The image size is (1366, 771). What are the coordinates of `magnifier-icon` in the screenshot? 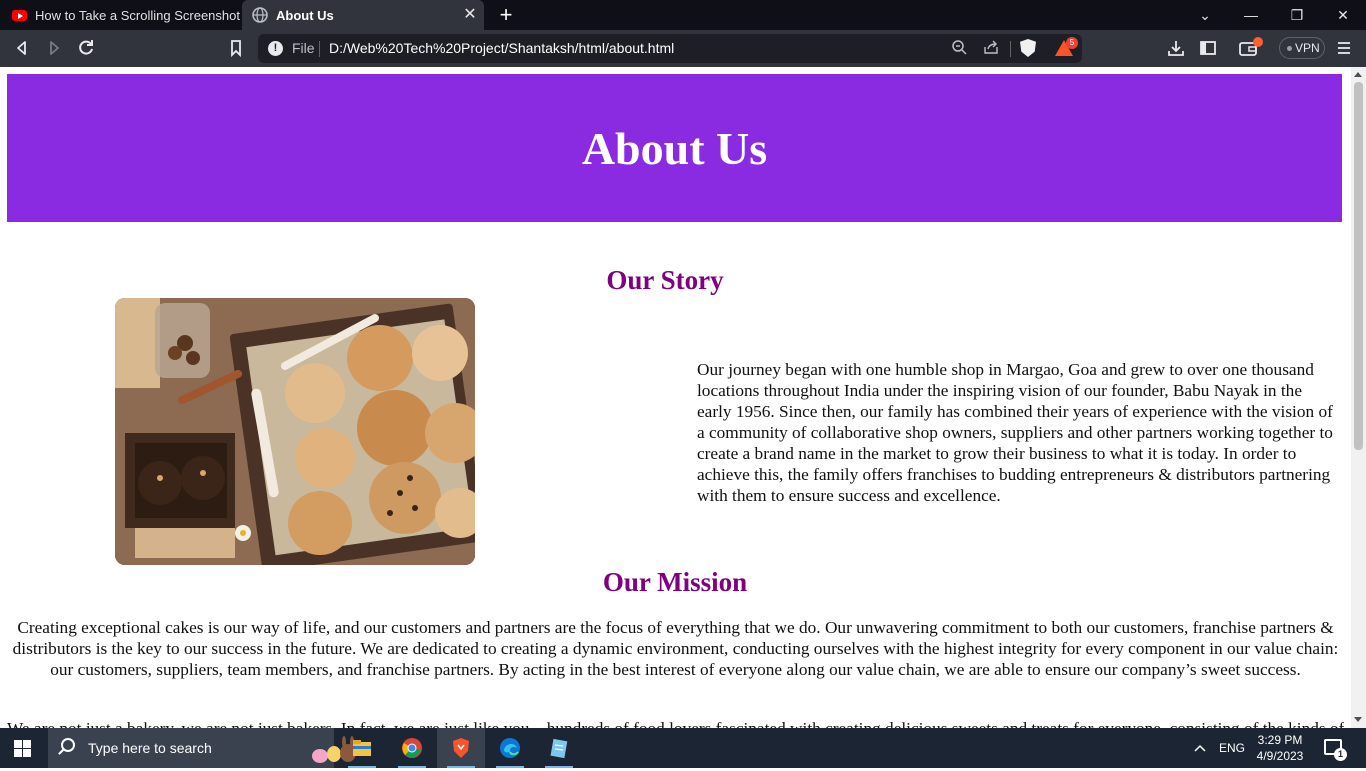 It's located at (959, 47).